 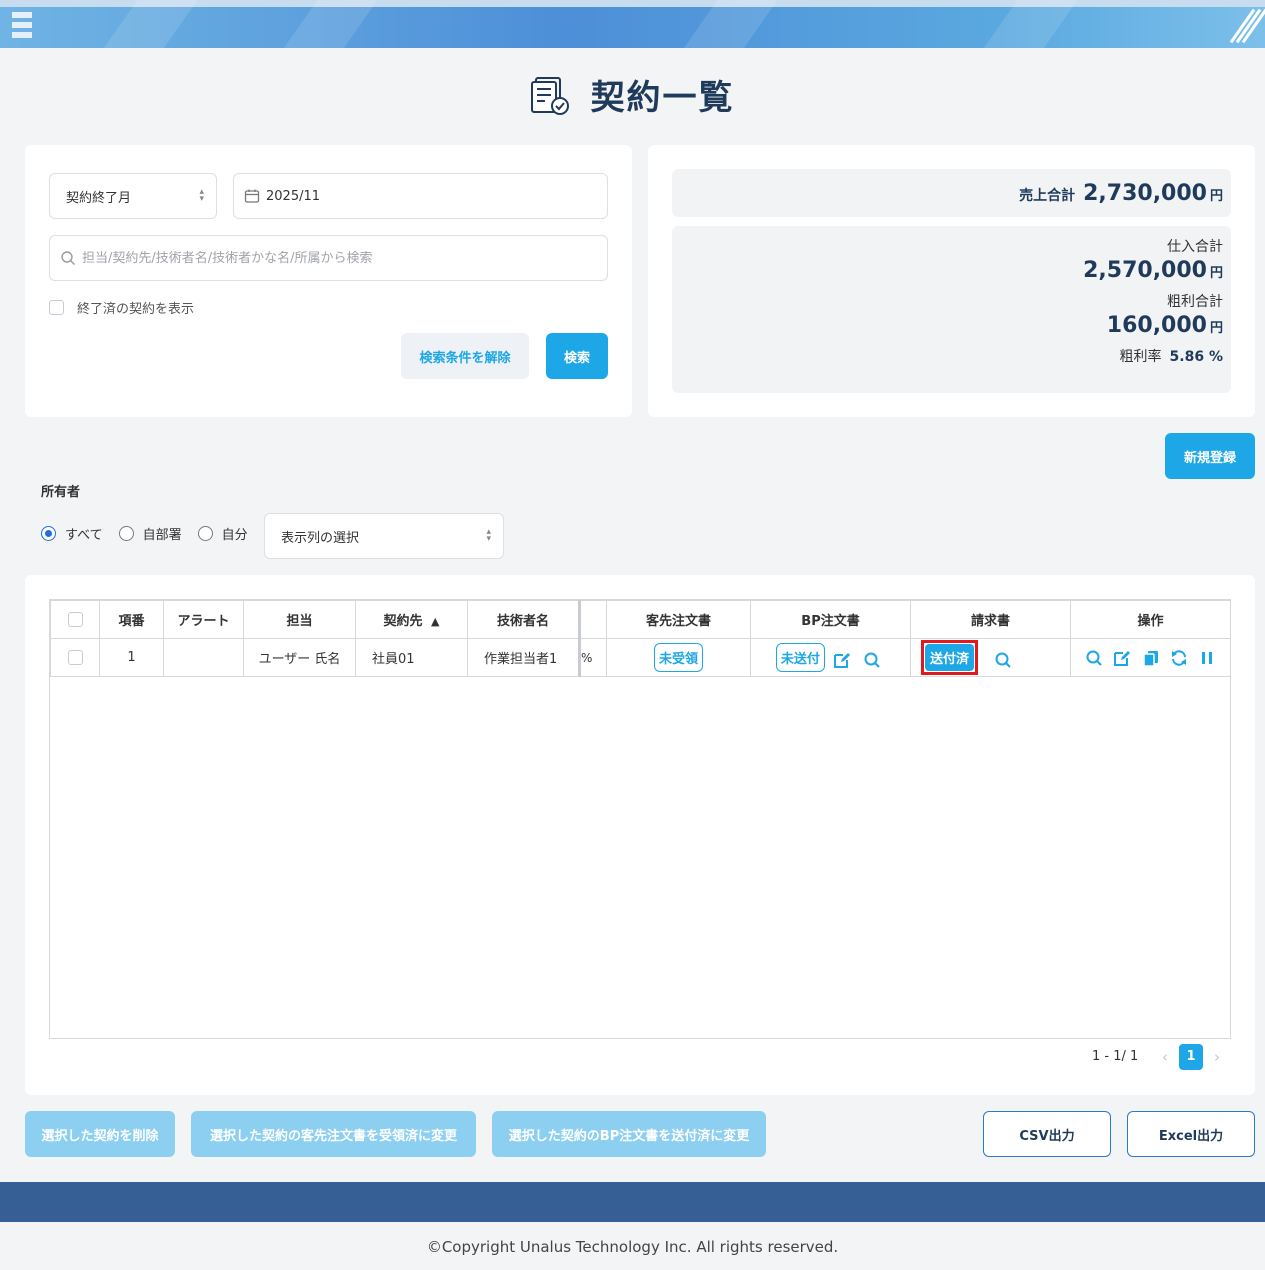 What do you see at coordinates (84, 535) in the screenshot?
I see `owner-option-all: すべて` at bounding box center [84, 535].